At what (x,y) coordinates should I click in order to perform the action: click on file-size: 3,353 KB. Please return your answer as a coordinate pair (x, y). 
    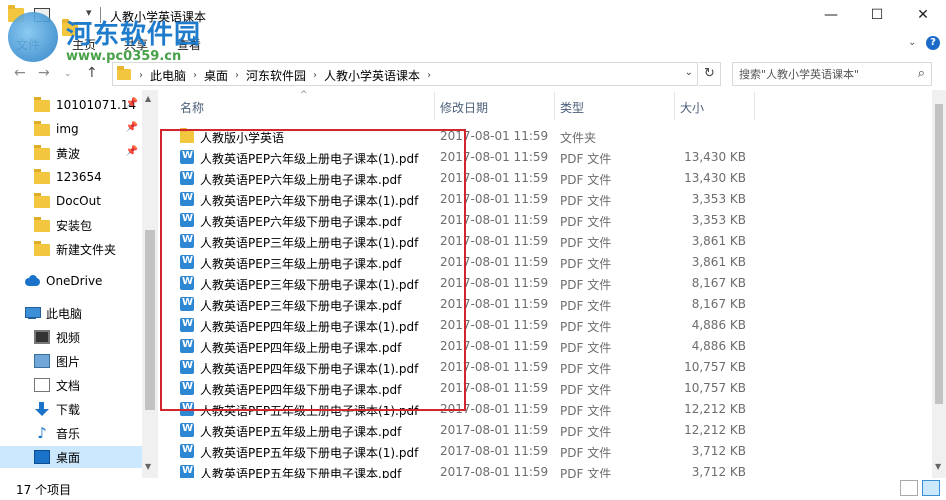
    Looking at the image, I should click on (718, 220).